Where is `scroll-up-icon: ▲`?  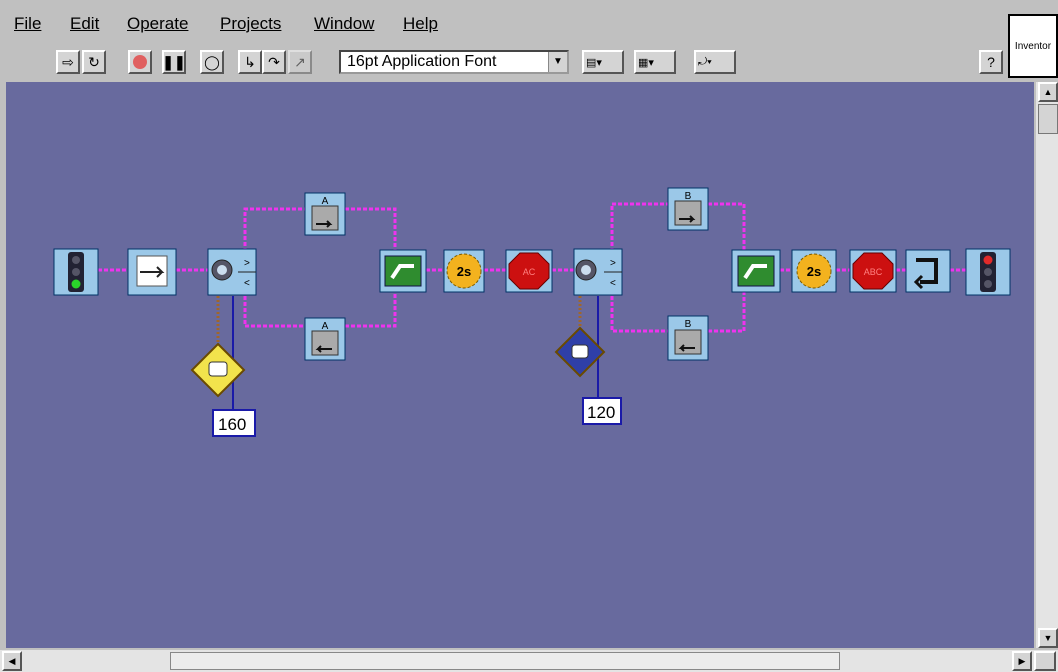
scroll-up-icon: ▲ is located at coordinates (1048, 92).